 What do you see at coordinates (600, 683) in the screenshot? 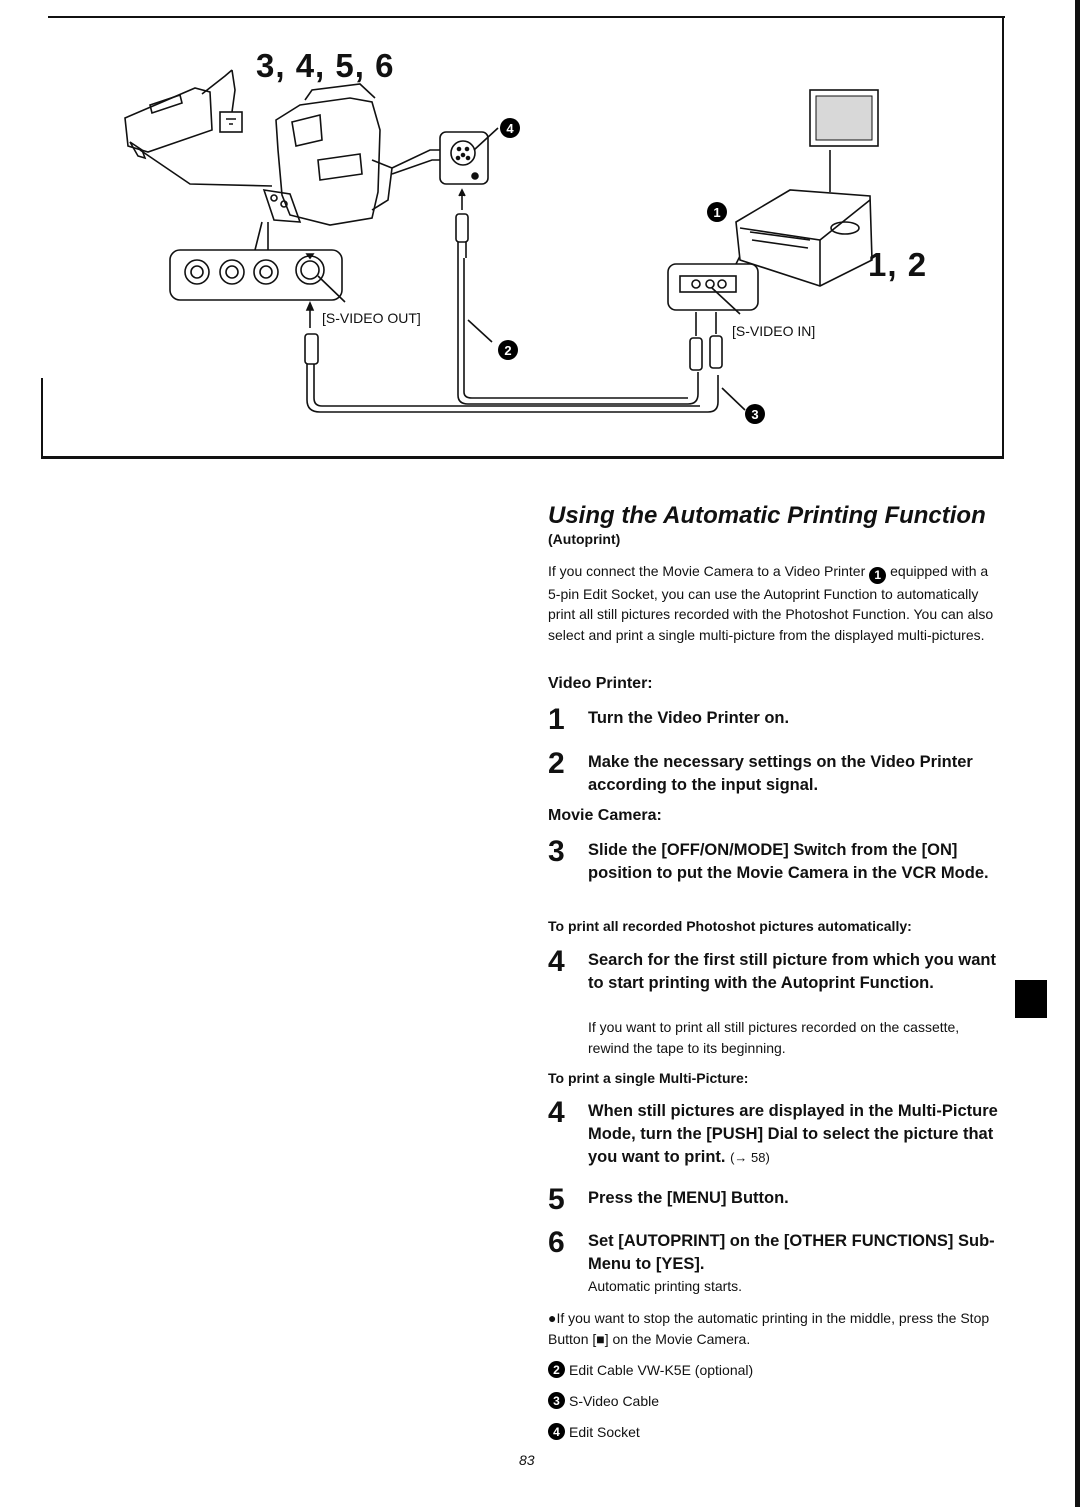
I see `video-printer-heading: Video Printer:` at bounding box center [600, 683].